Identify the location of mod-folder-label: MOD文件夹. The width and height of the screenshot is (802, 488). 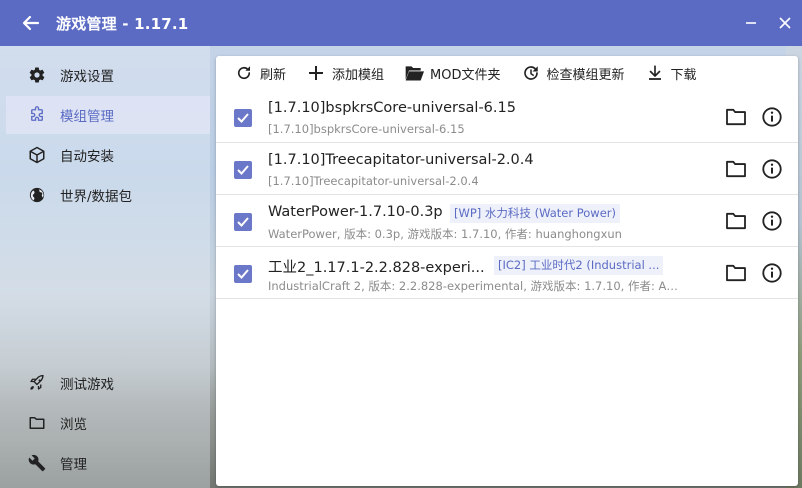
(465, 75).